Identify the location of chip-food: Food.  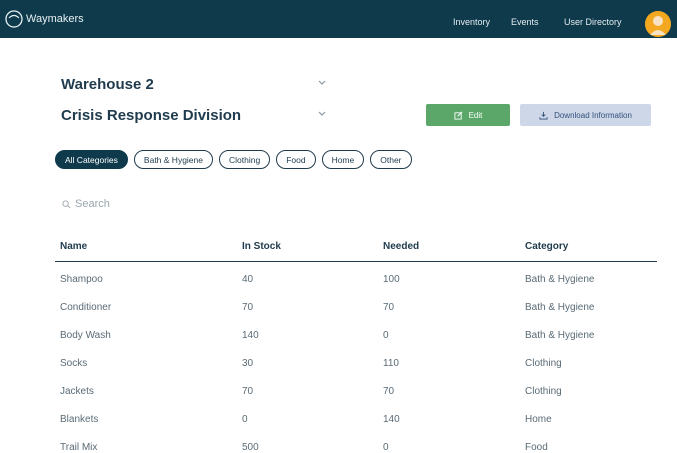
(296, 159).